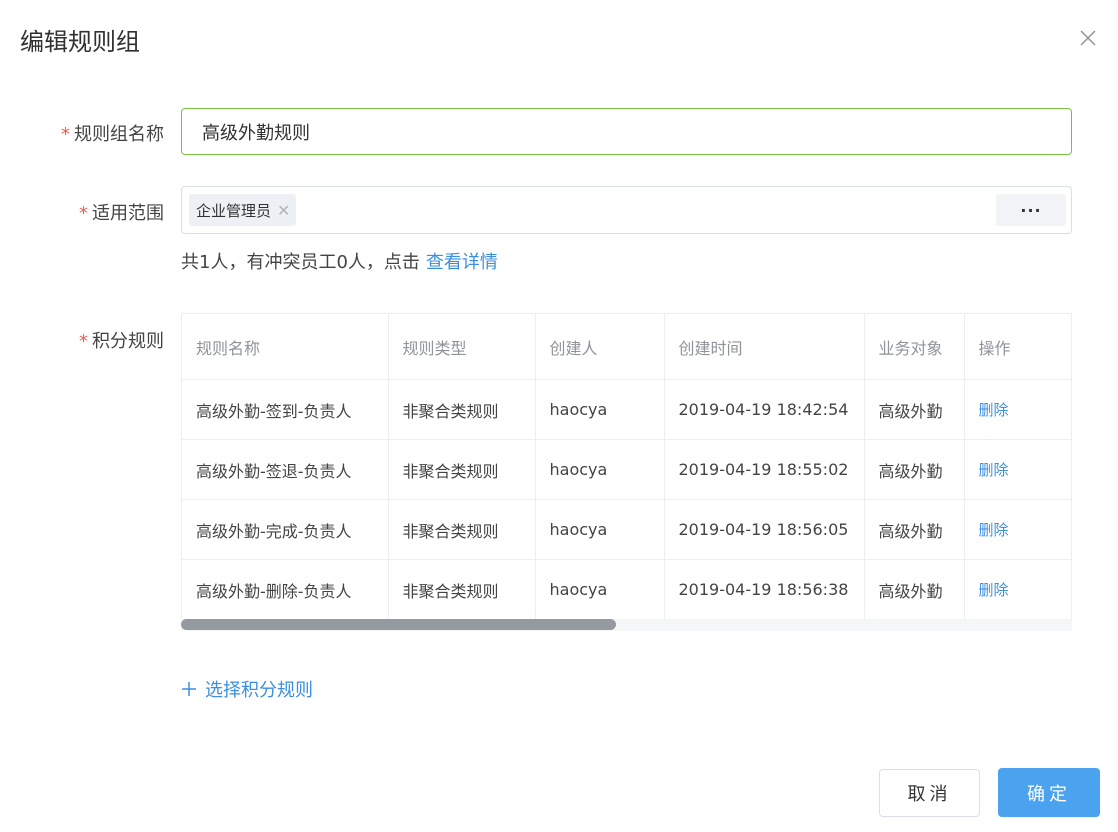 Image resolution: width=1118 pixels, height=832 pixels. I want to click on scope-tag-label: 企业管理员, so click(234, 210).